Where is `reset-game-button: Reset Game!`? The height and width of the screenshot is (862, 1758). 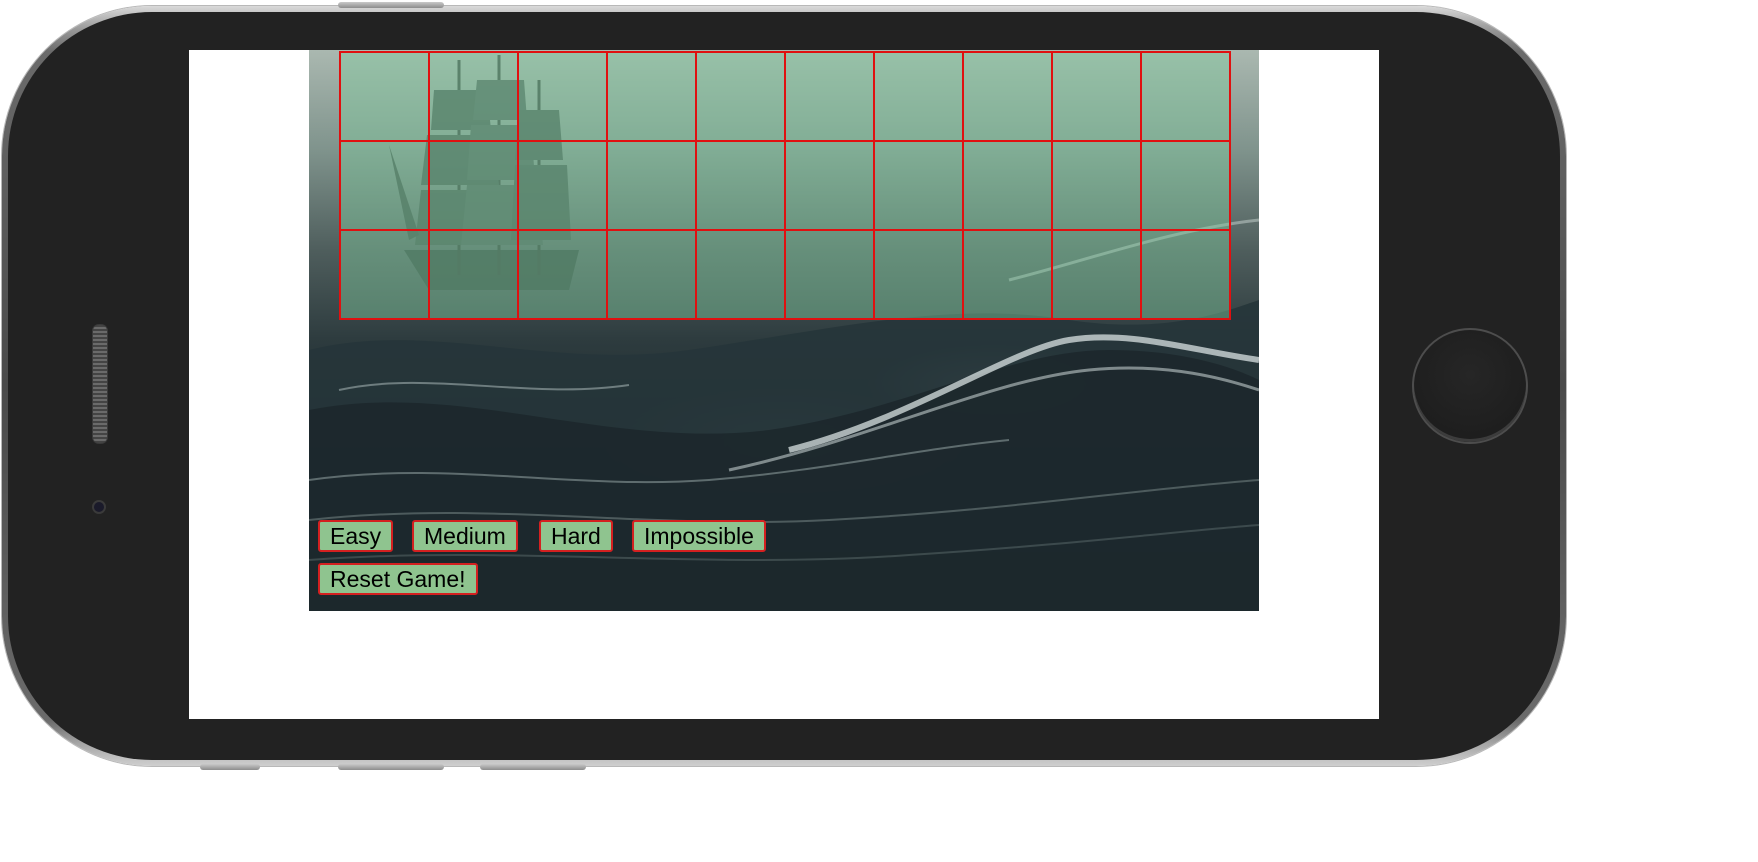 reset-game-button: Reset Game! is located at coordinates (398, 579).